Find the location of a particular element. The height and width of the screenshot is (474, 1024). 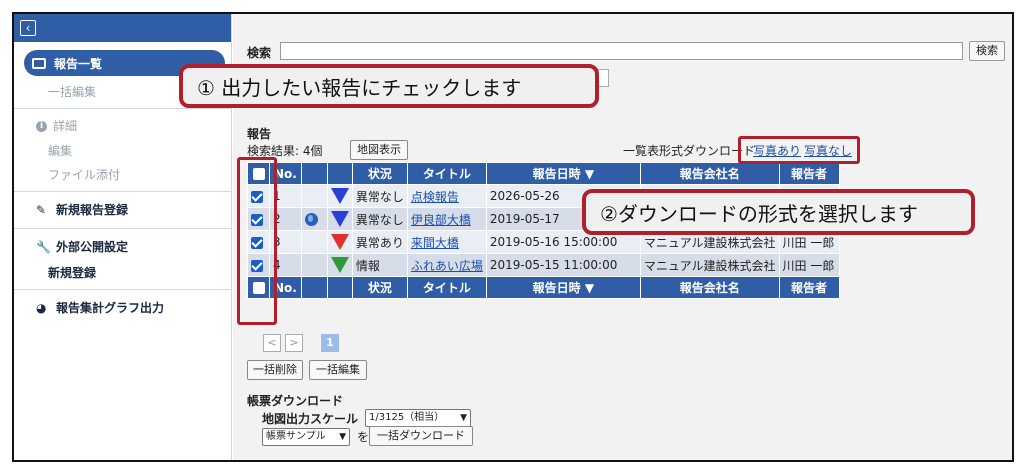

sidebar-item-label: 報告集計グラフ出力 is located at coordinates (110, 308).